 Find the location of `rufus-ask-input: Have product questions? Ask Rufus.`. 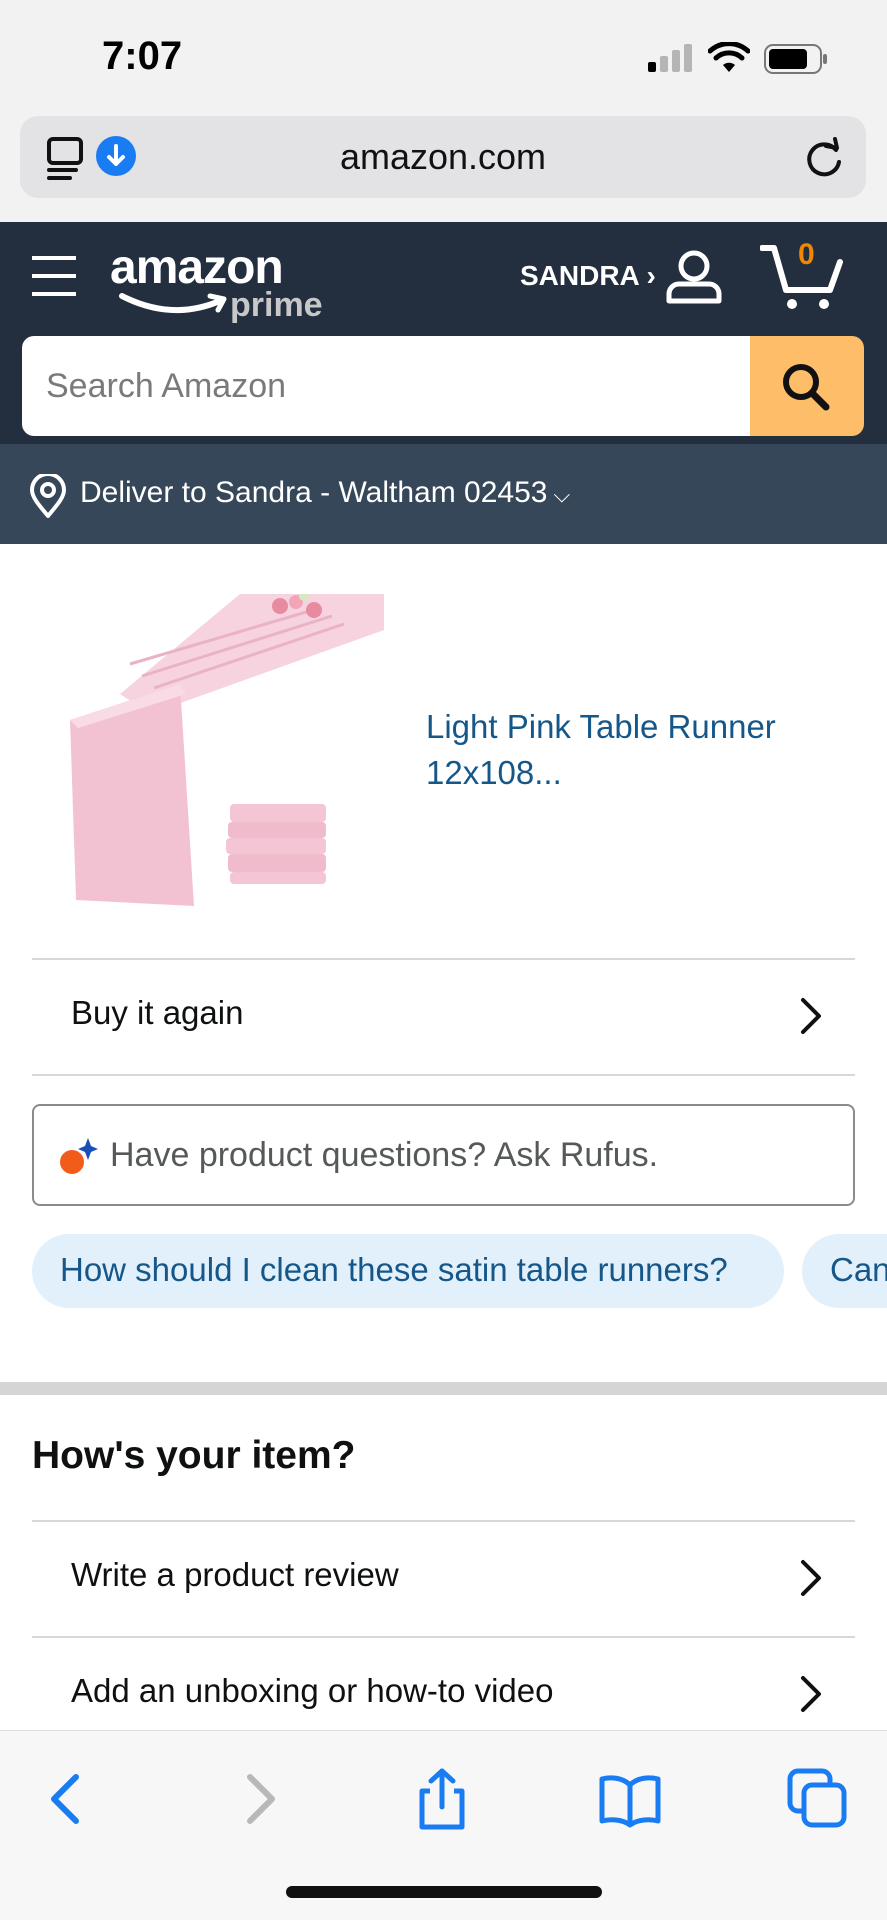

rufus-ask-input: Have product questions? Ask Rufus. is located at coordinates (443, 1155).